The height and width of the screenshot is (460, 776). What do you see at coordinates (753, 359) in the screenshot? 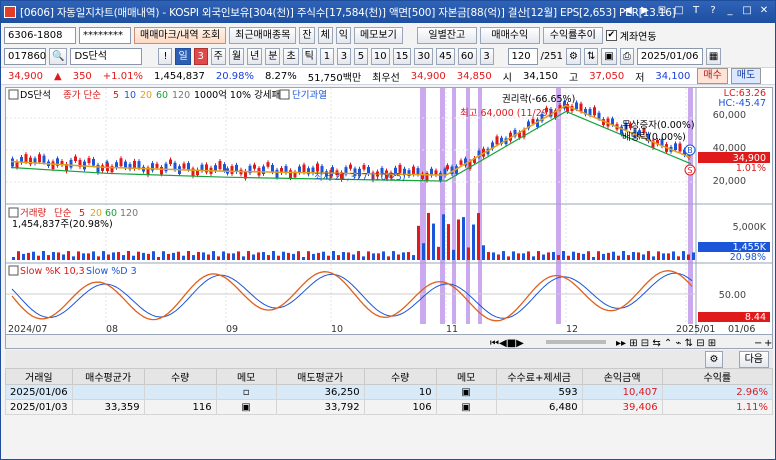
I see `next-page-button: 다음` at bounding box center [753, 359].